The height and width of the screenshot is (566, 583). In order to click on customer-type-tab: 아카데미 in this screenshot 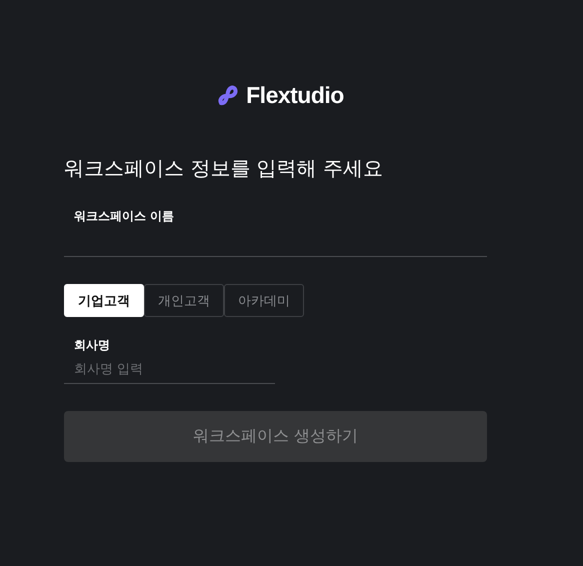, I will do `click(264, 300)`.